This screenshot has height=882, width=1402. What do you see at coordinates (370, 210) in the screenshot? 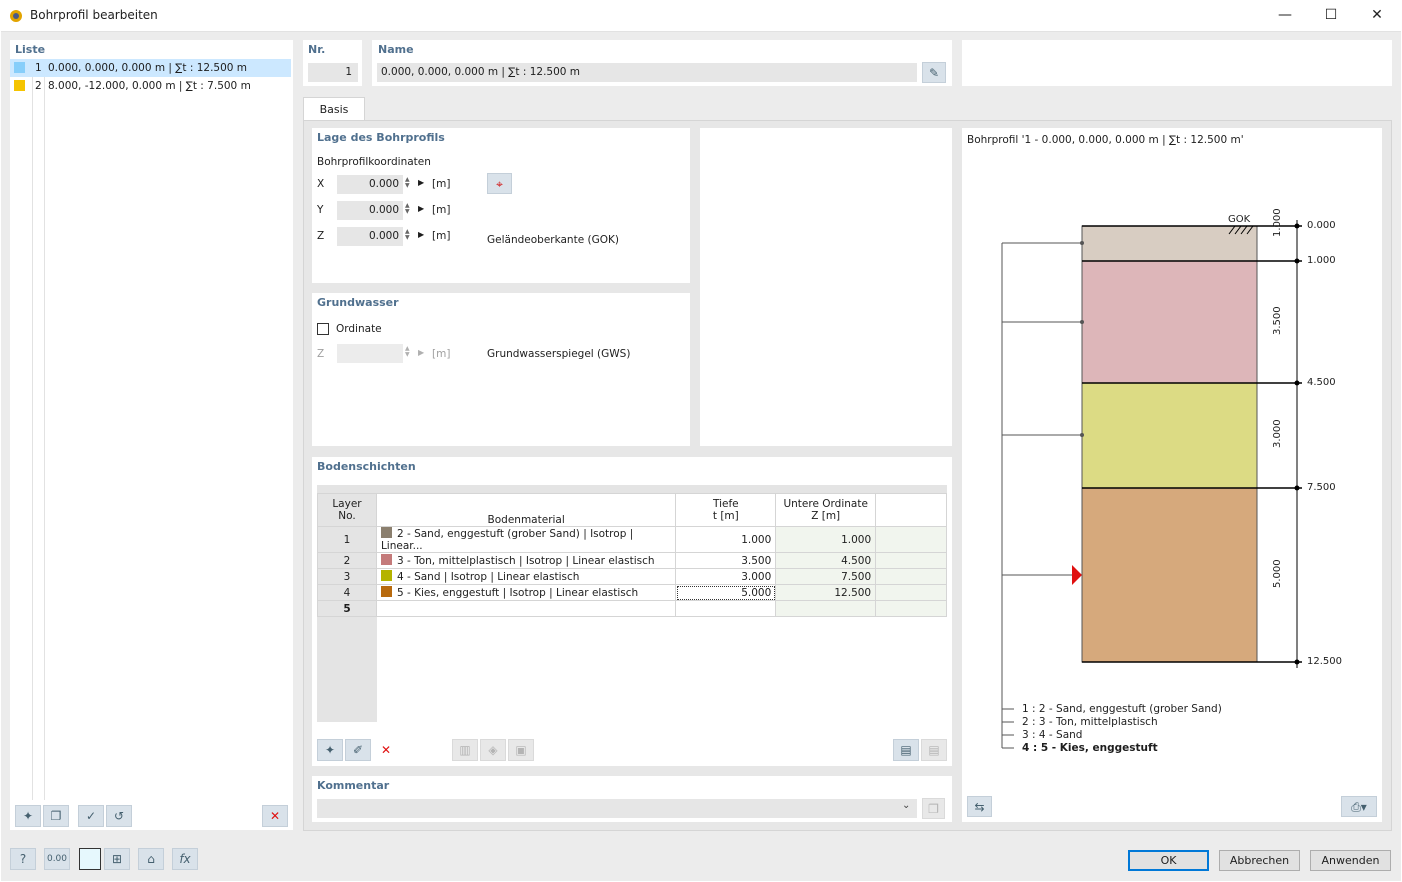
I see `y-input: 0.000` at bounding box center [370, 210].